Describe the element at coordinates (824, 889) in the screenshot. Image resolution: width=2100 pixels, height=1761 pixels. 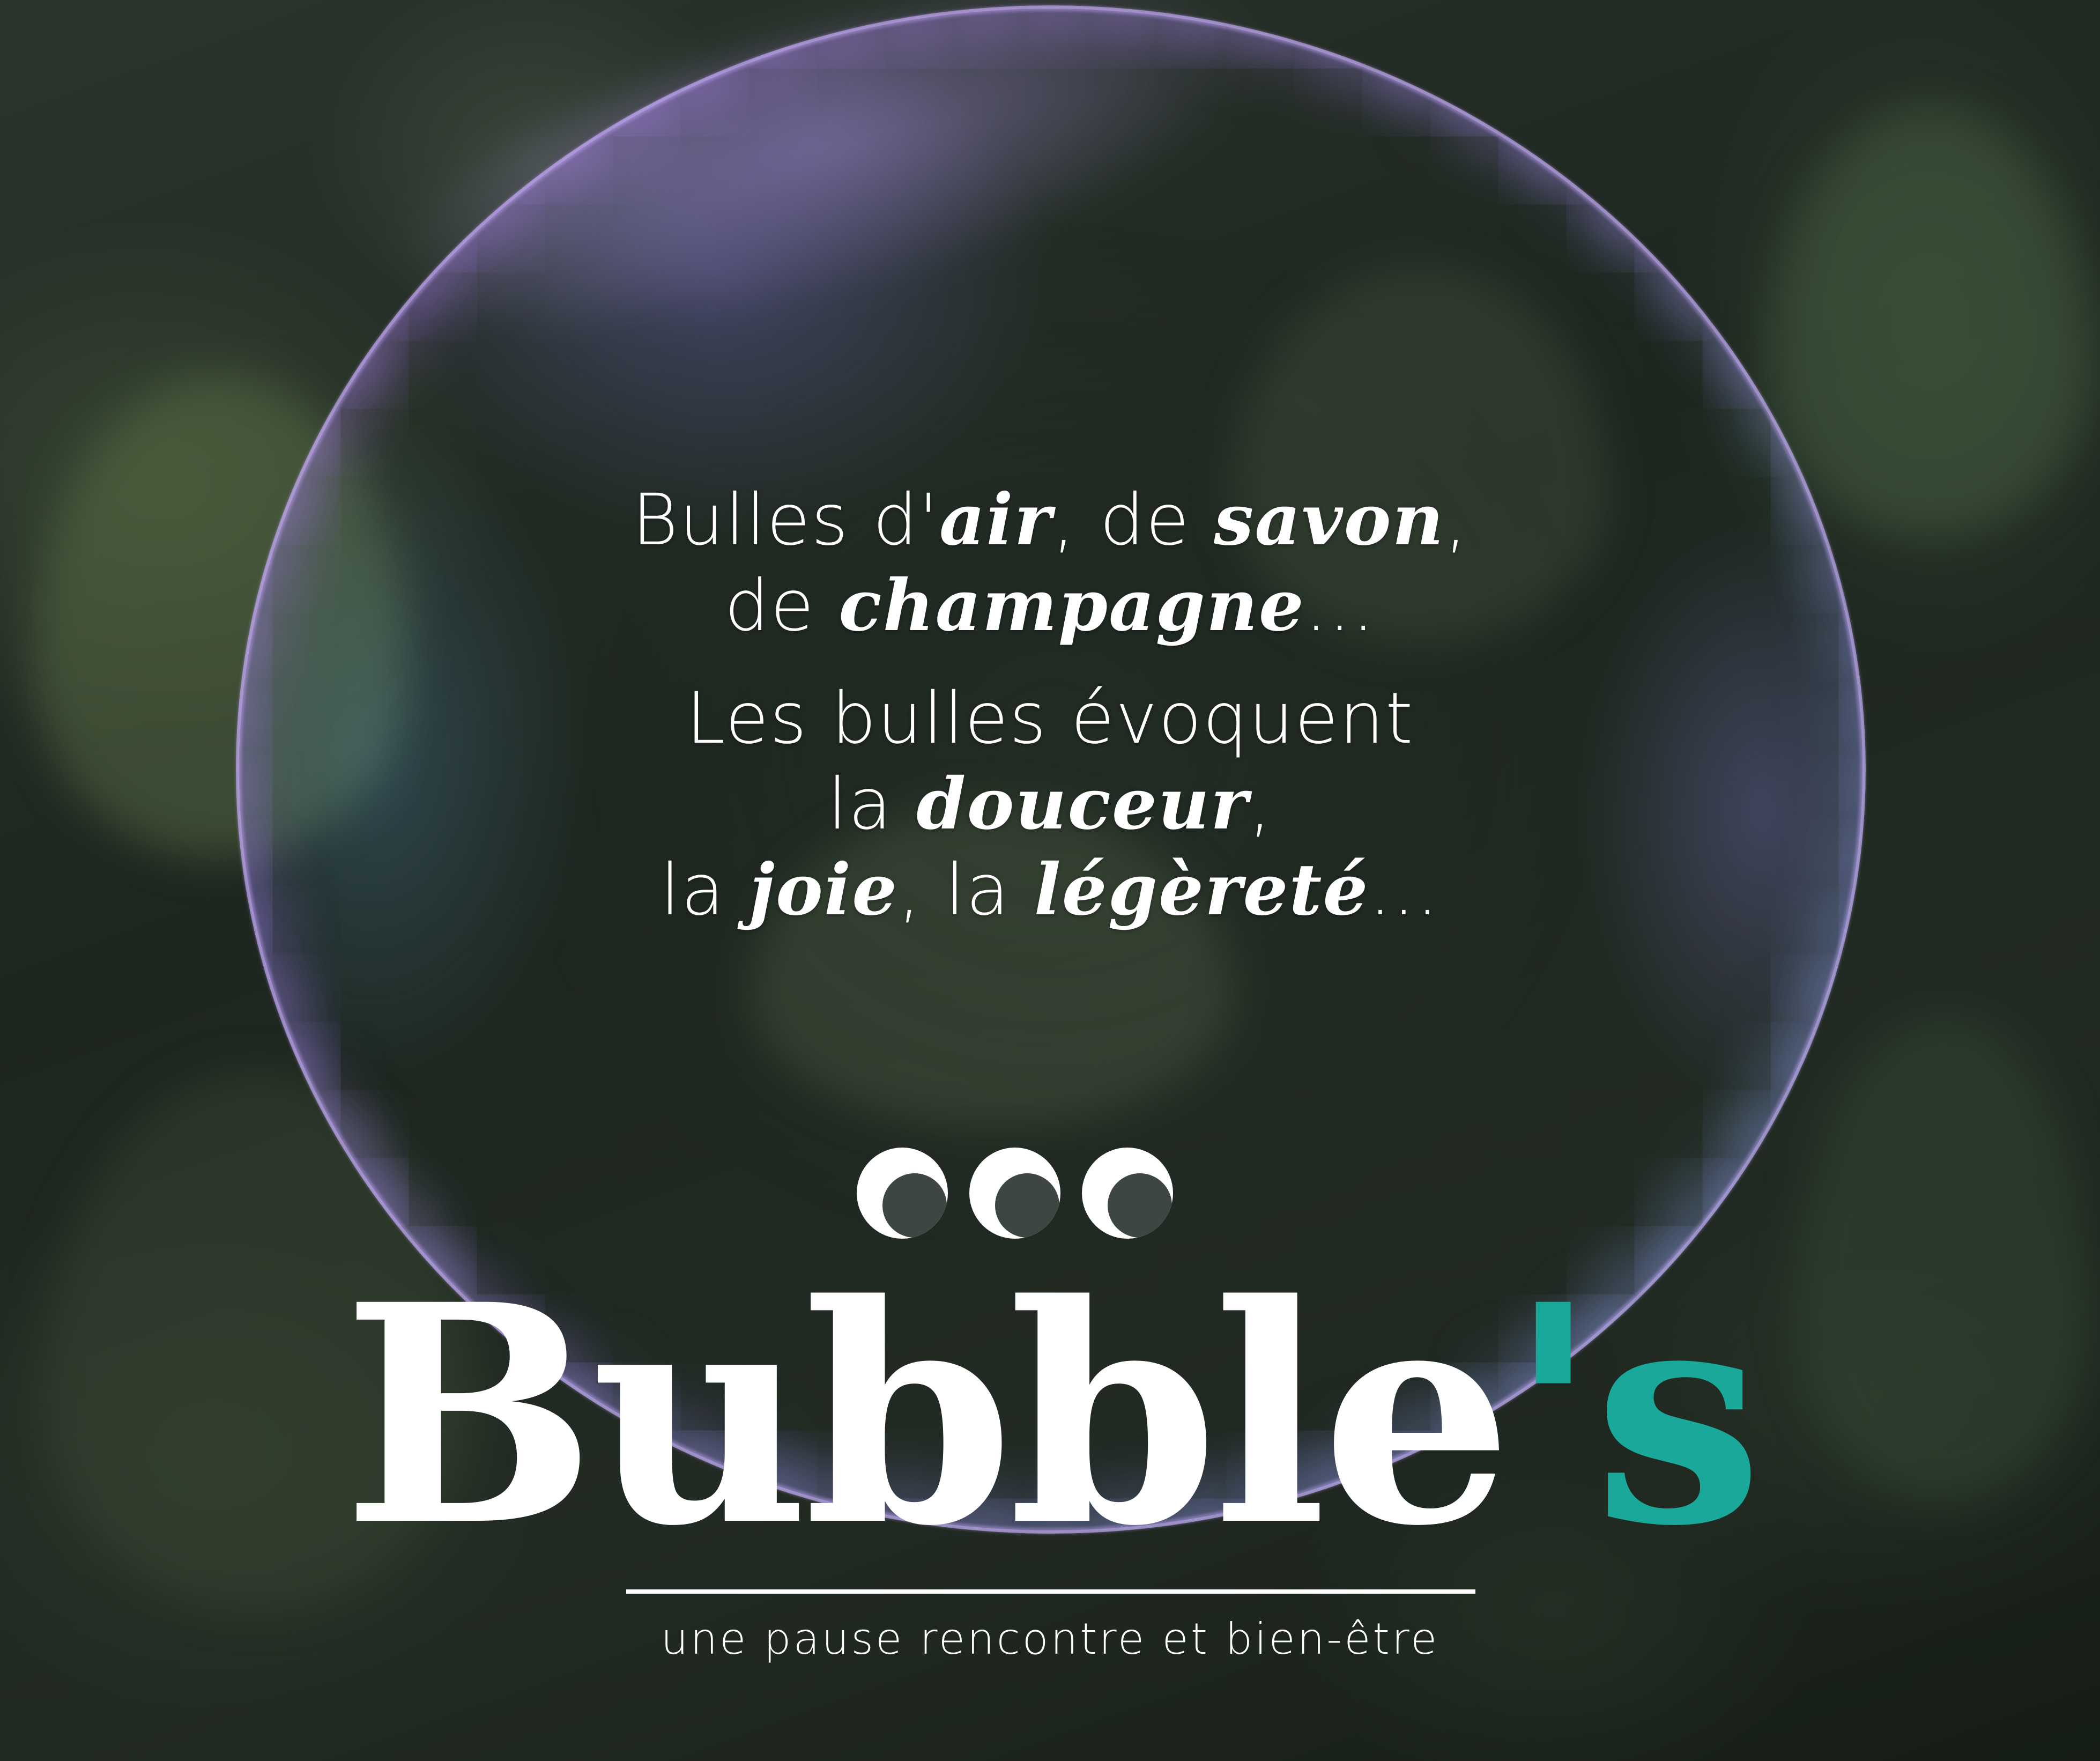
I see `emphasis-word: joie` at that location.